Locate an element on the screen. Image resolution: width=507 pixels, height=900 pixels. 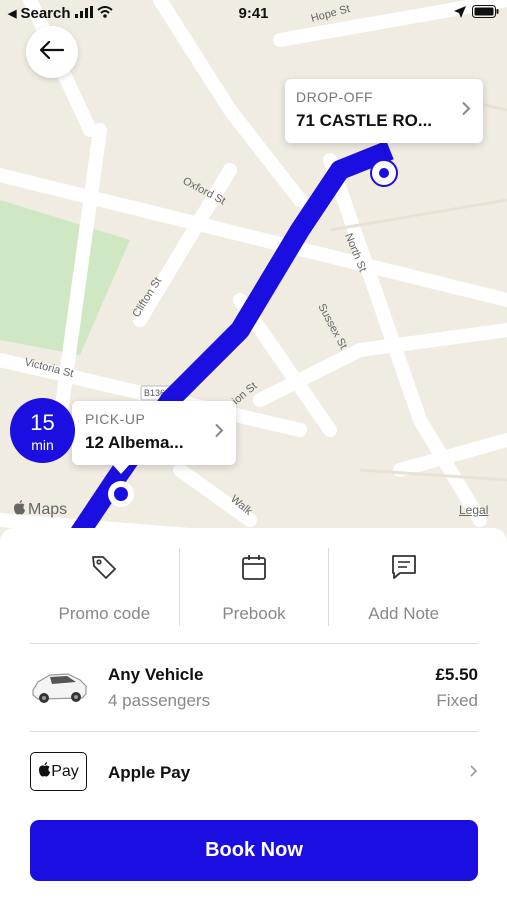
arrow-left-icon is located at coordinates (52, 52).